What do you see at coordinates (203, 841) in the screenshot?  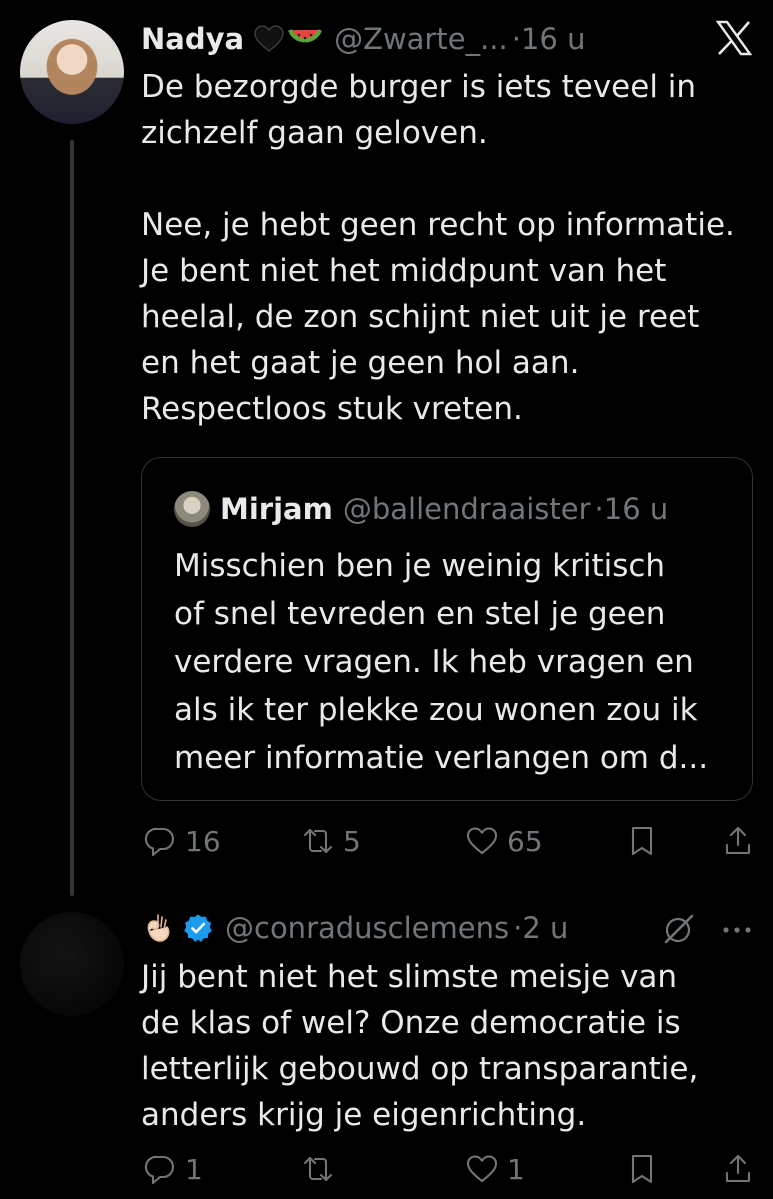 I see `reply-count: 16` at bounding box center [203, 841].